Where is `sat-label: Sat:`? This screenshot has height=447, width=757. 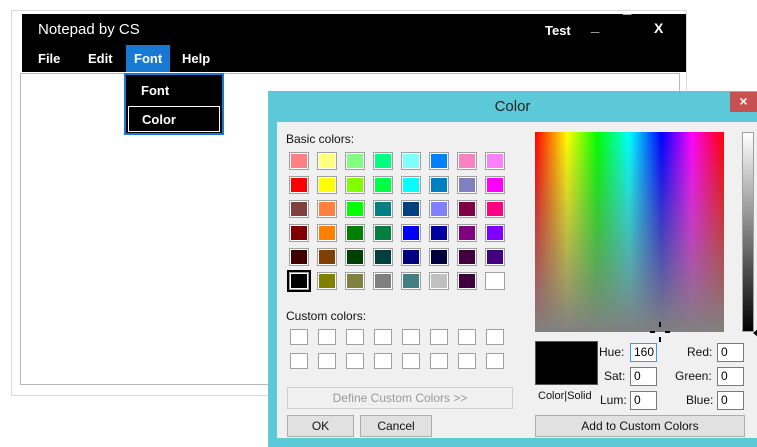
sat-label: Sat: is located at coordinates (615, 376).